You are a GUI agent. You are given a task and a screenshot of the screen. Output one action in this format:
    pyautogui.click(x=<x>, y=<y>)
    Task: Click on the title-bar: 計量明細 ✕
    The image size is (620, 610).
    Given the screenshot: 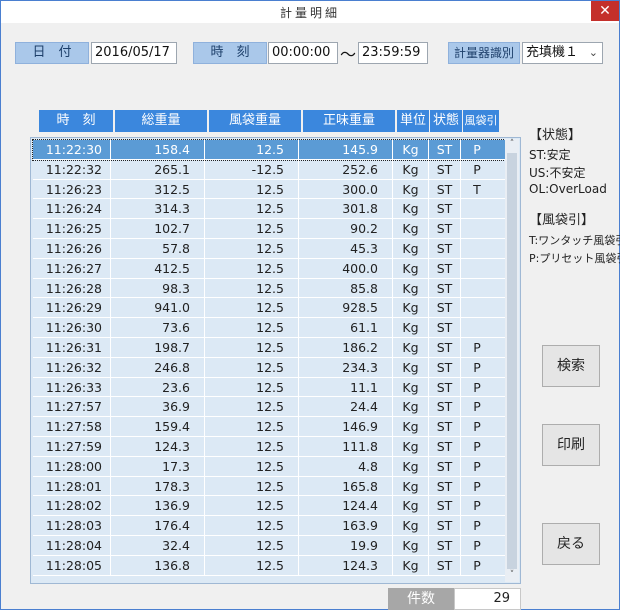 What is the action you would take?
    pyautogui.click(x=310, y=12)
    